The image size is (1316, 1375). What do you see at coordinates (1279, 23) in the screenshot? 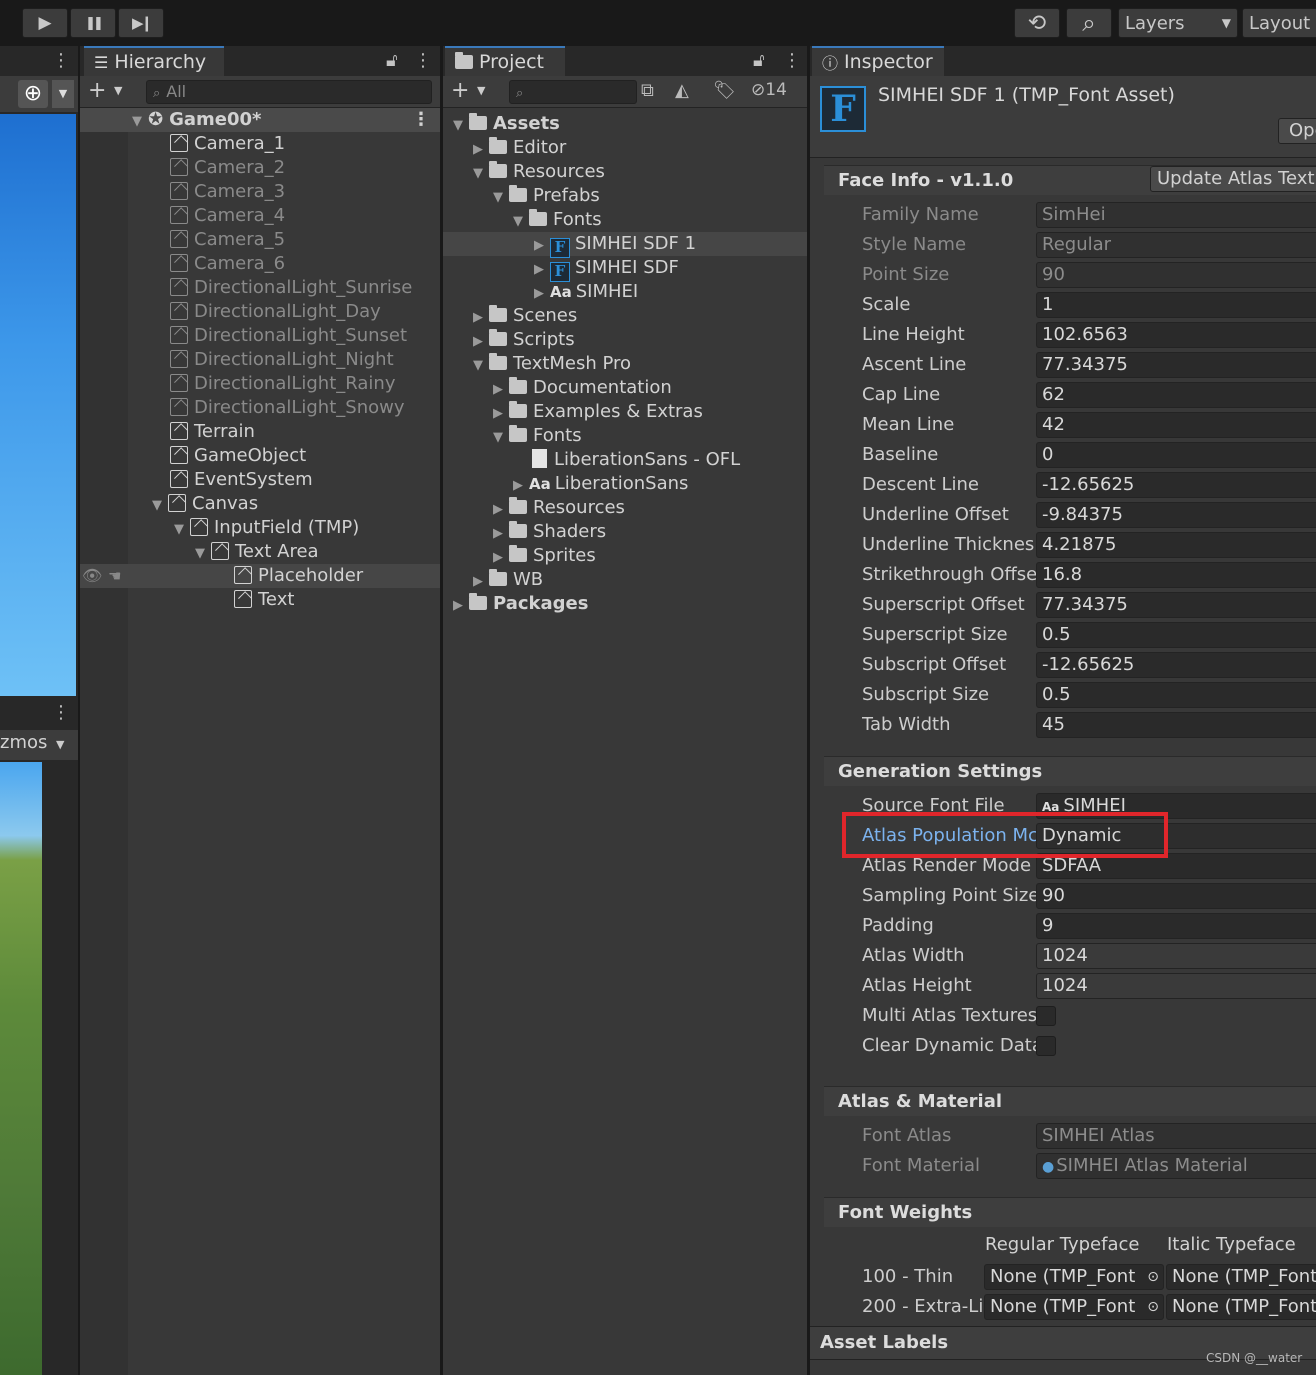
I see `layout-dropdown: Layout` at bounding box center [1279, 23].